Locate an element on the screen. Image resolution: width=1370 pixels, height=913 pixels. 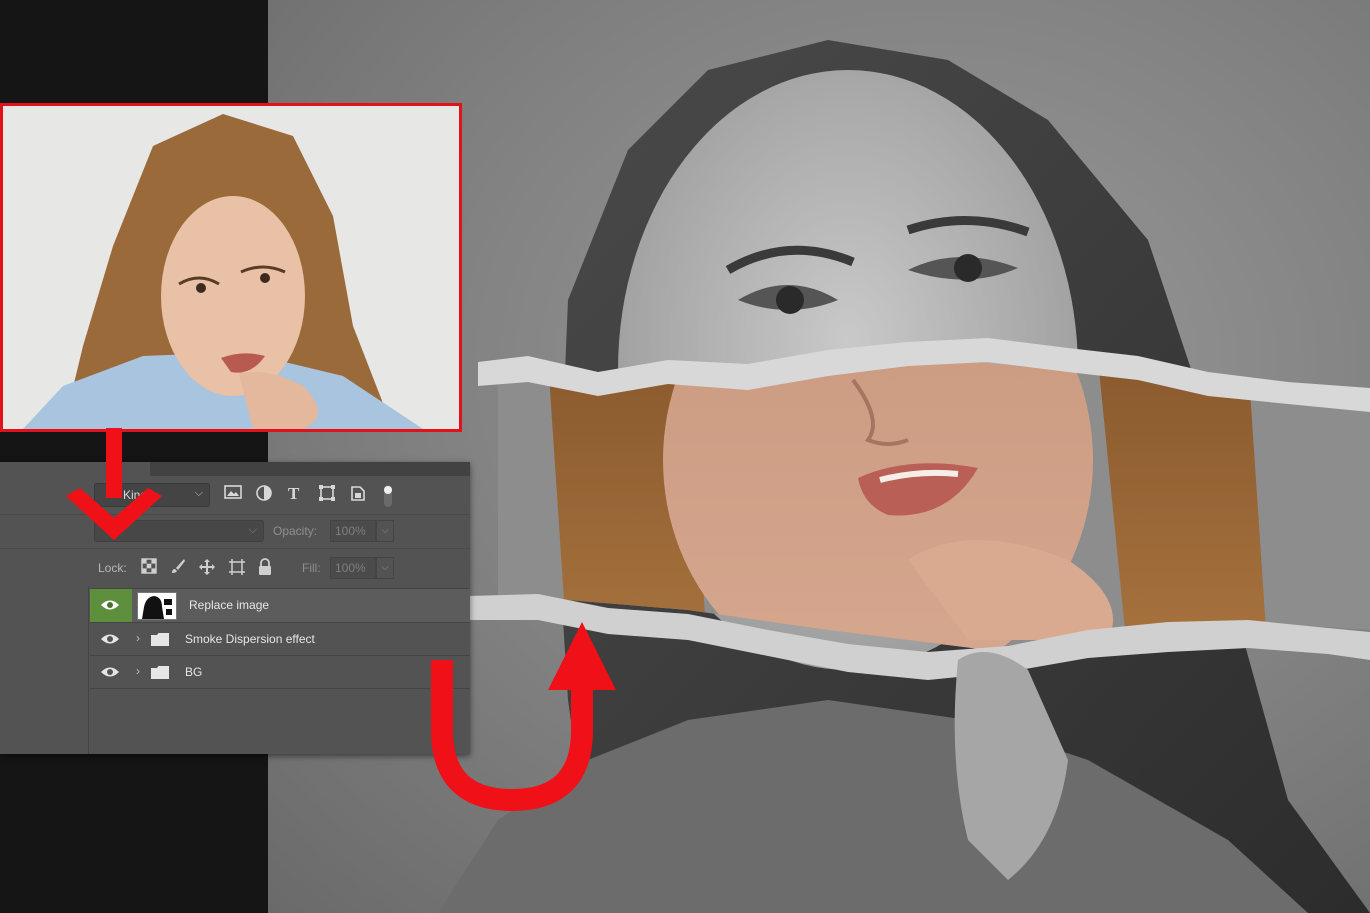
layer-name: BG is located at coordinates (193, 672).